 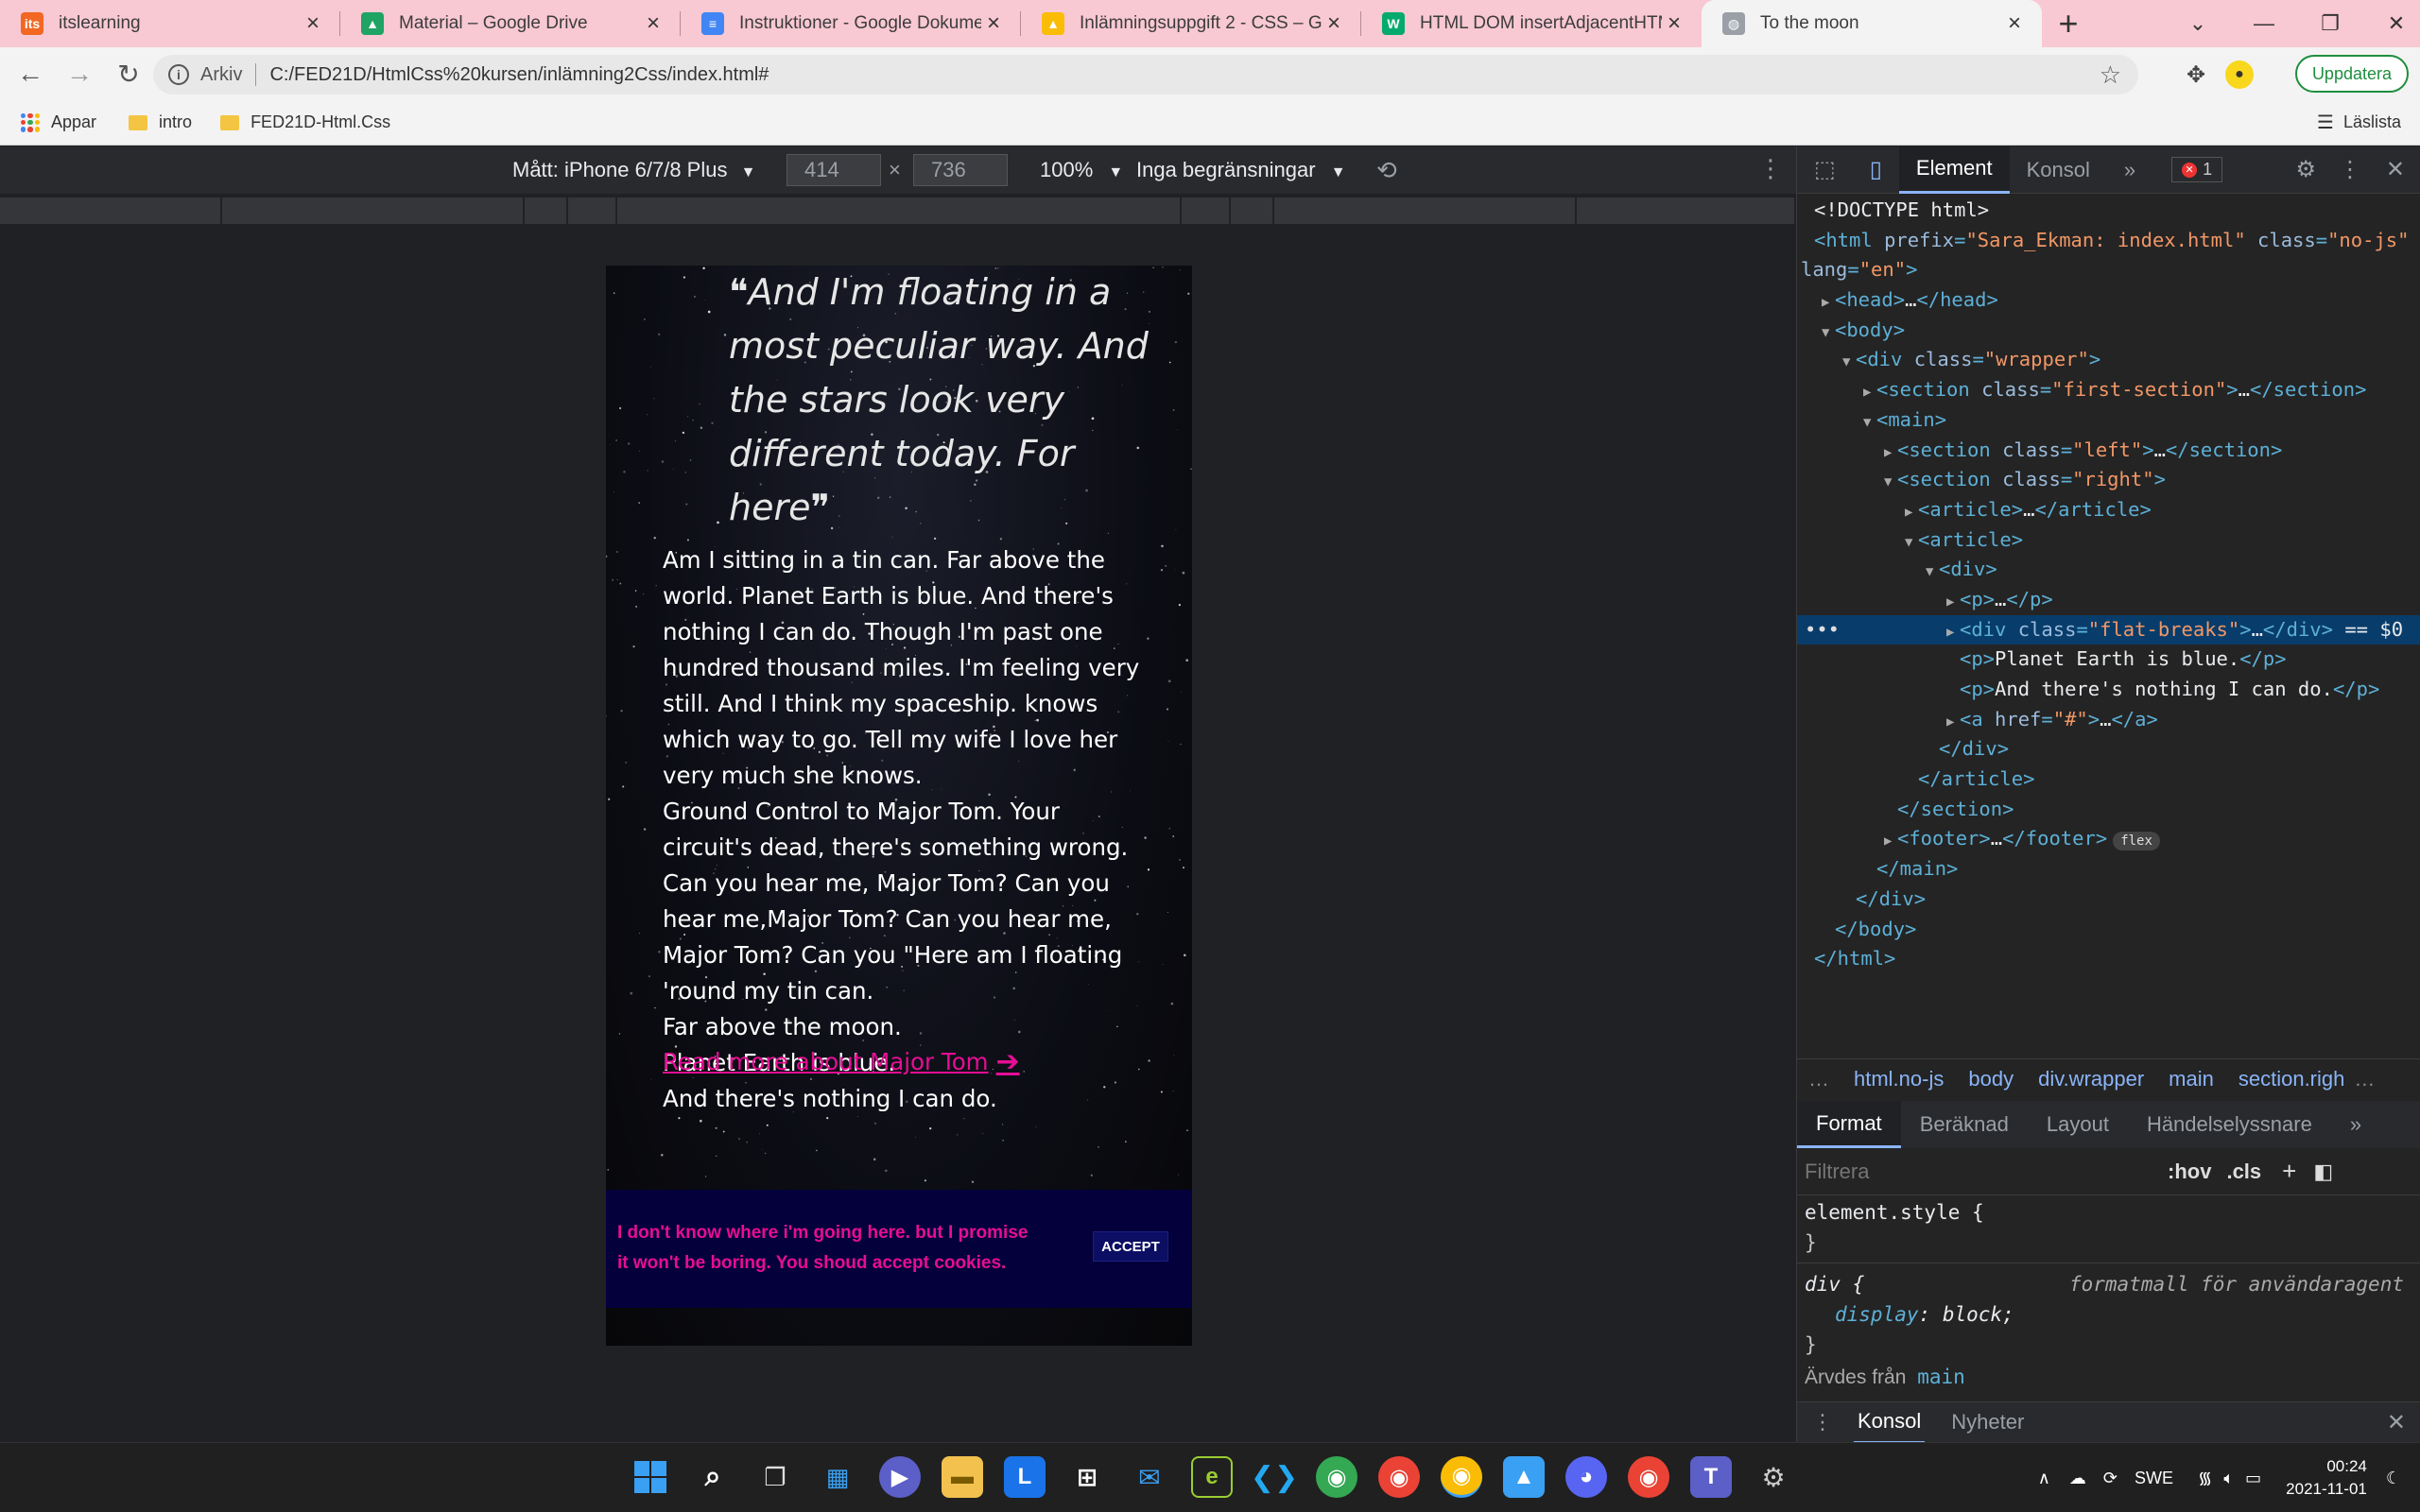 What do you see at coordinates (2108, 690) in the screenshot?
I see `dom-node: <p>And there's nothing I can do.</p>` at bounding box center [2108, 690].